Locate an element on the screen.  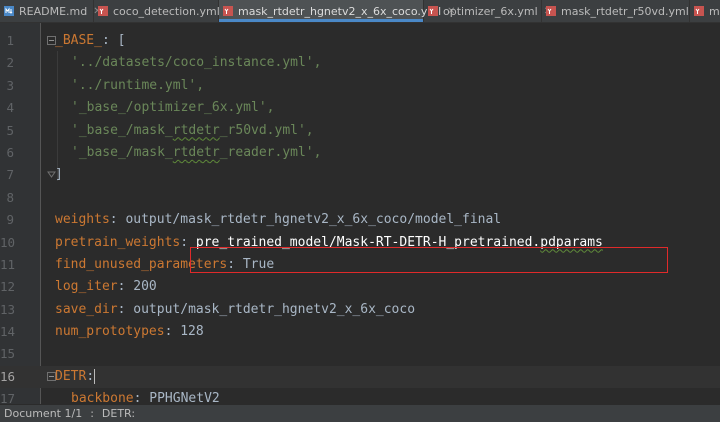
line-number: 2 is located at coordinates (10, 63).